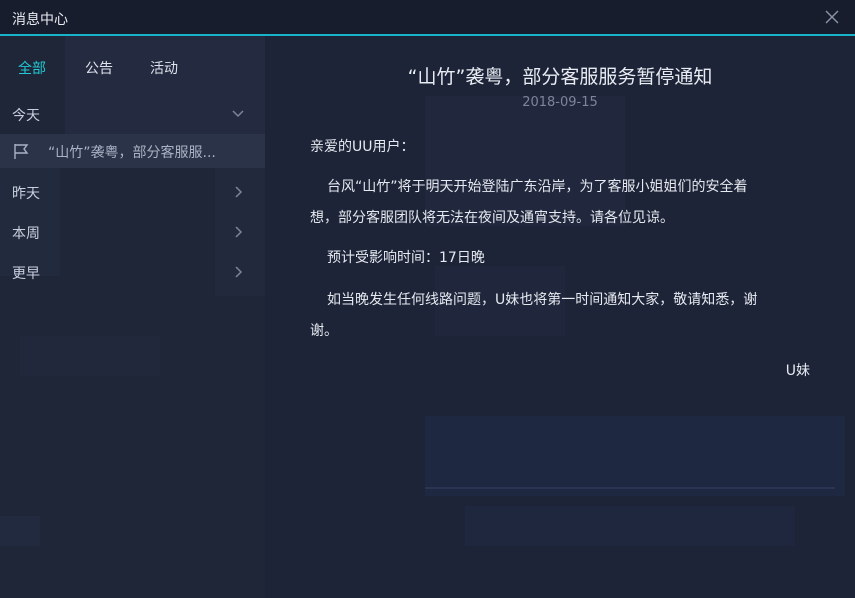  I want to click on notice-paragraph-line: 台风“山竹”将于明天开始登陆广东沿岸，为了客服小姐姐们的安全着, so click(537, 187).